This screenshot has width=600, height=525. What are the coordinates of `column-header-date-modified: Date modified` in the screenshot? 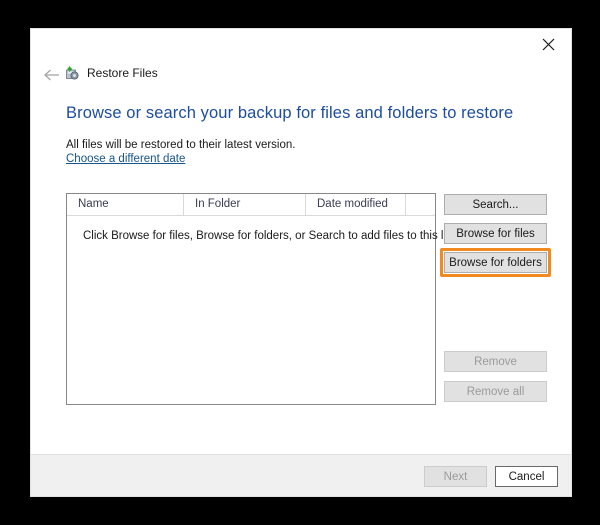 It's located at (356, 204).